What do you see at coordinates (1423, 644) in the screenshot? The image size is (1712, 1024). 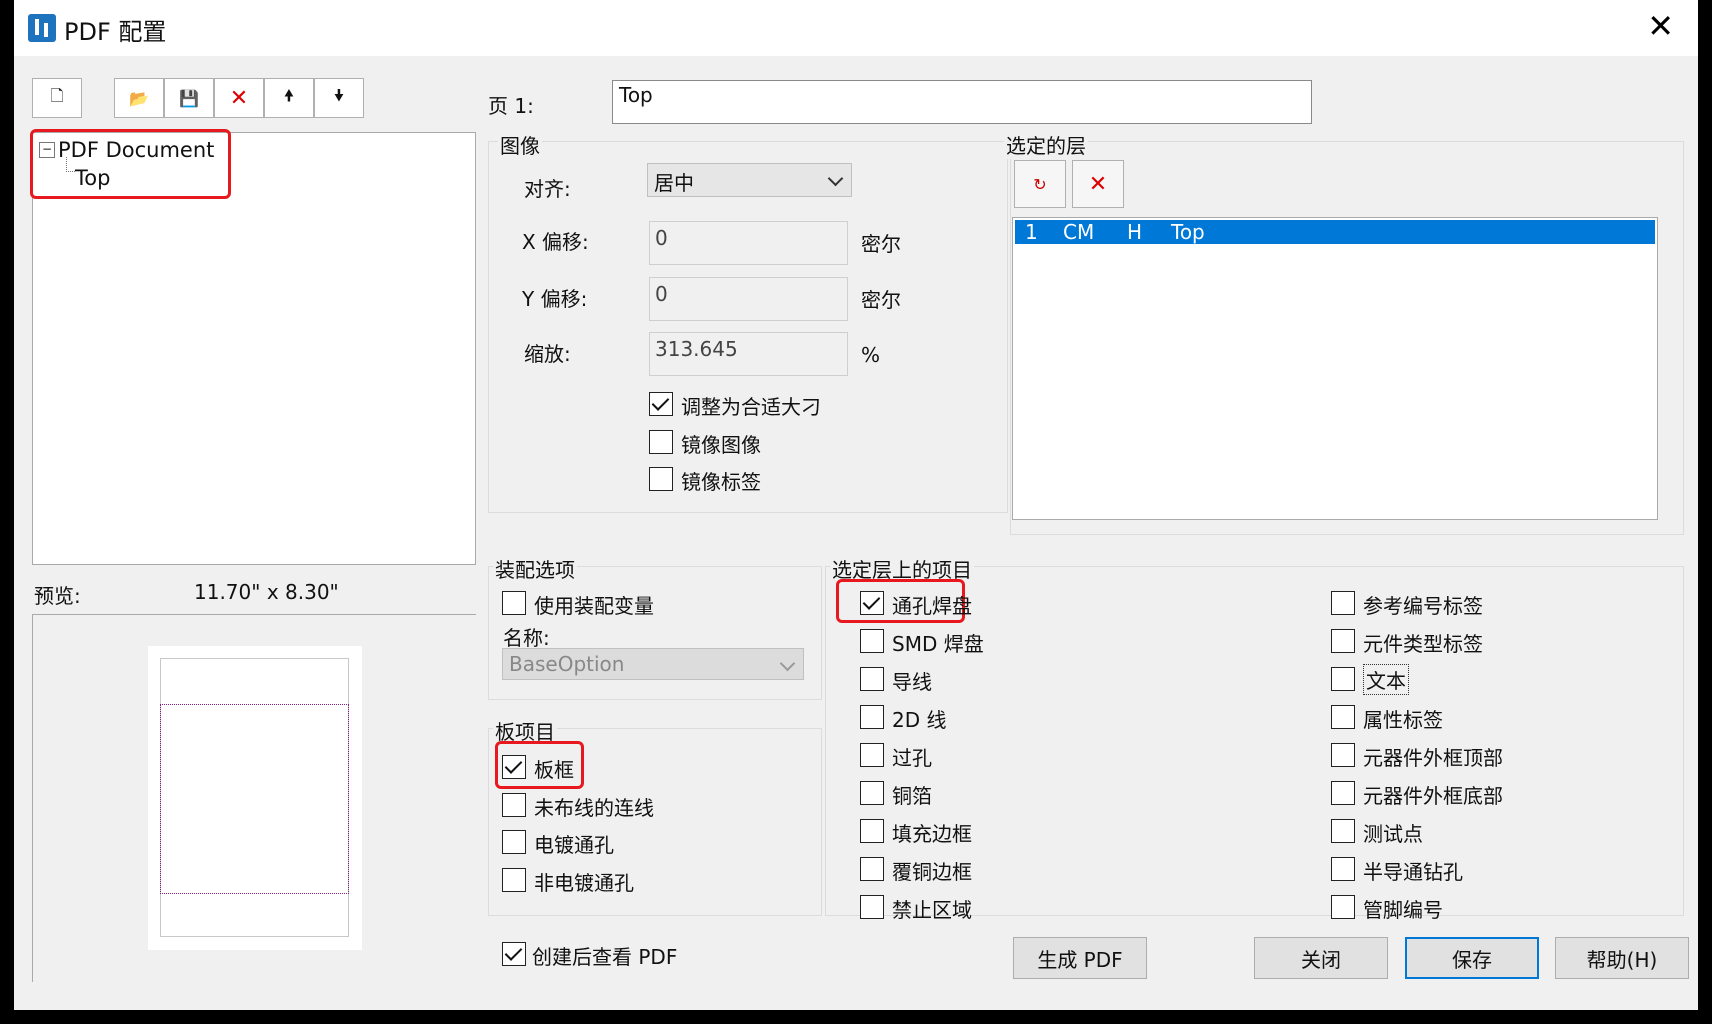 I see `layer-item-right-1-label: 元件类型标签` at bounding box center [1423, 644].